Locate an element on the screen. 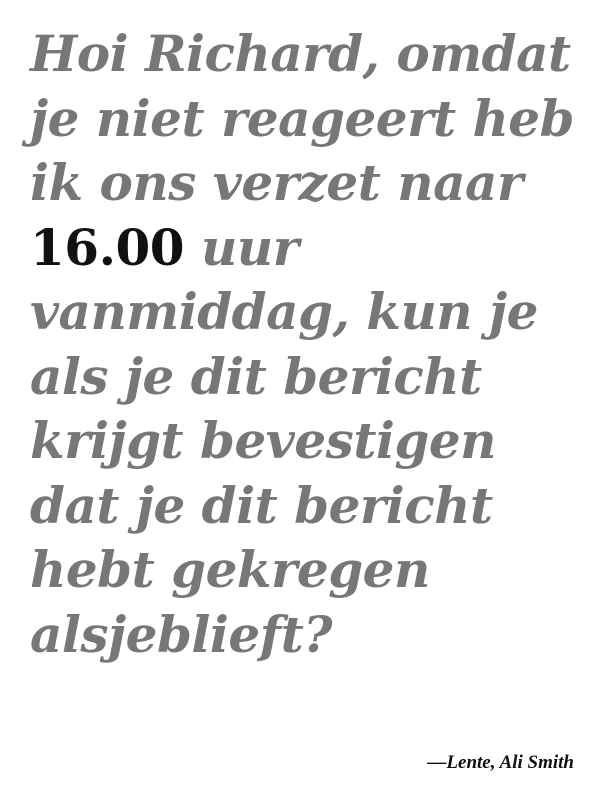 This screenshot has width=600, height=800. quote-line-8: dat je dit bericht is located at coordinates (261, 505).